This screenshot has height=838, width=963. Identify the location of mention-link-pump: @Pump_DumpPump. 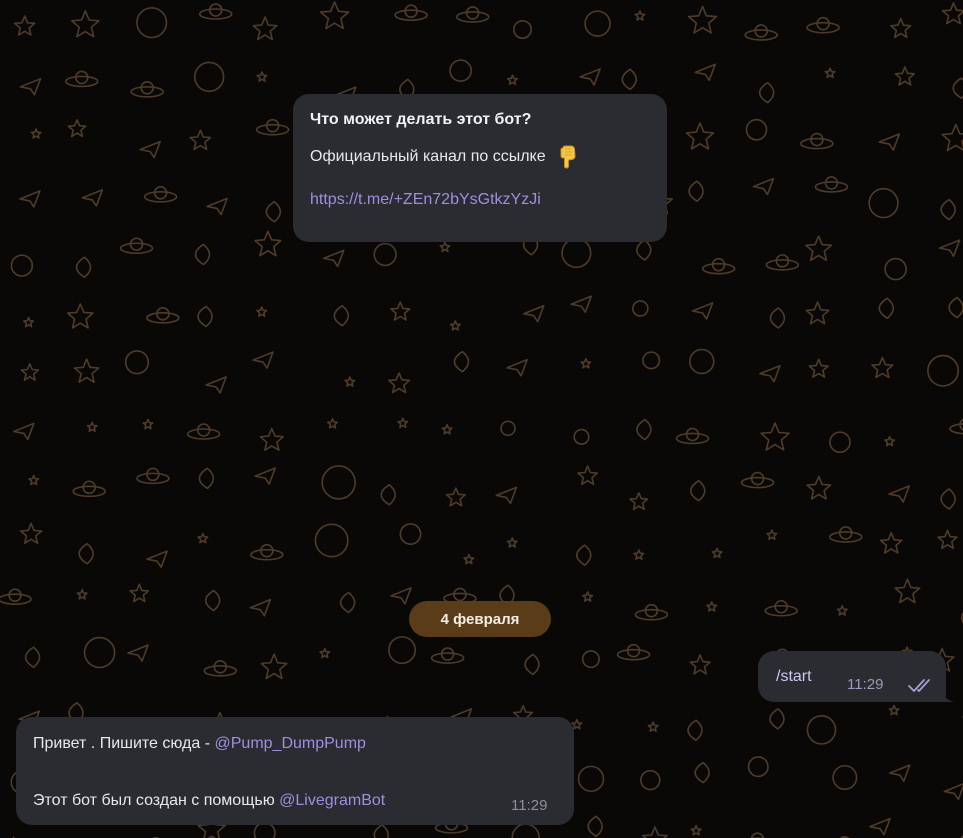
(290, 743).